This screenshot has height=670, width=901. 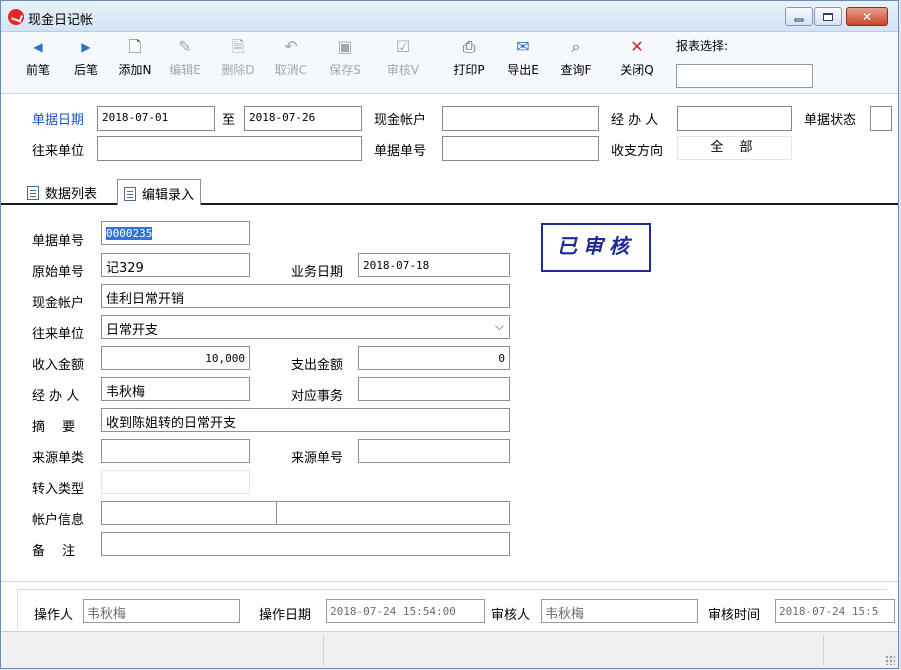 What do you see at coordinates (434, 451) in the screenshot?
I see `source-no-input` at bounding box center [434, 451].